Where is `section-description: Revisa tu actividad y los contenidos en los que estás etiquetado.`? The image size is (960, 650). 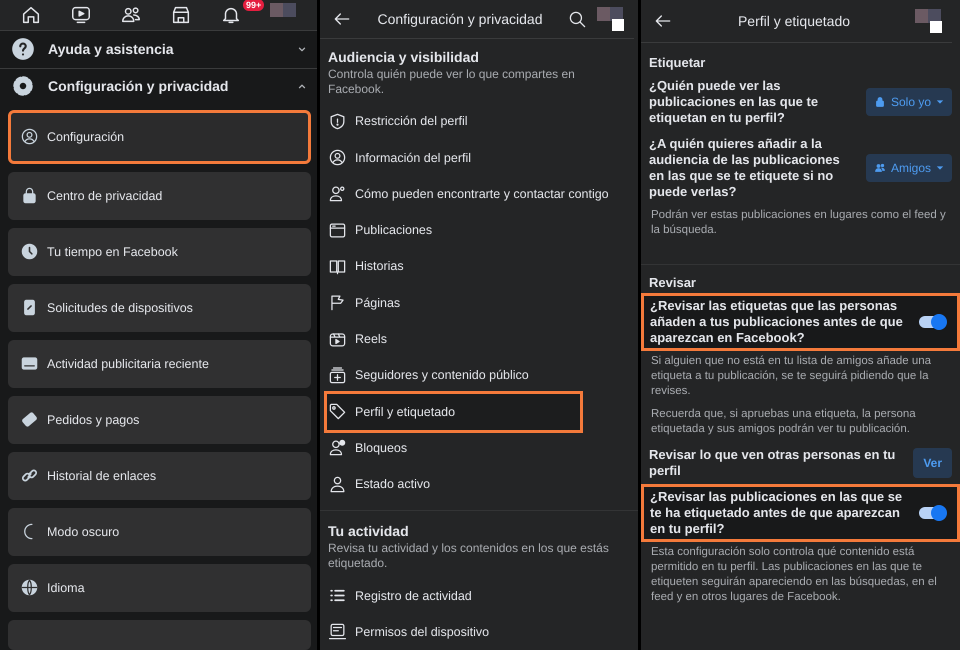
section-description: Revisa tu actividad y los contenidos en los que estás etiquetado. is located at coordinates (469, 556).